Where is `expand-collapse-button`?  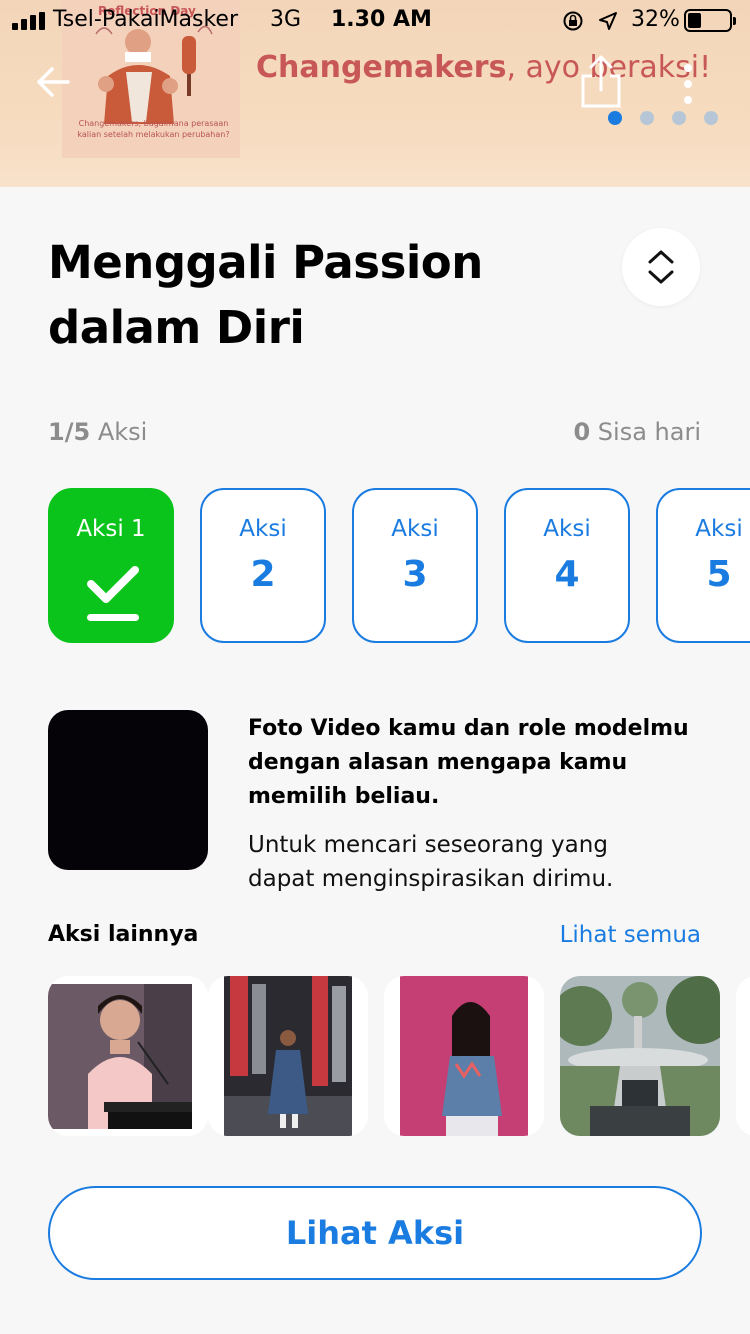
expand-collapse-button is located at coordinates (661, 267).